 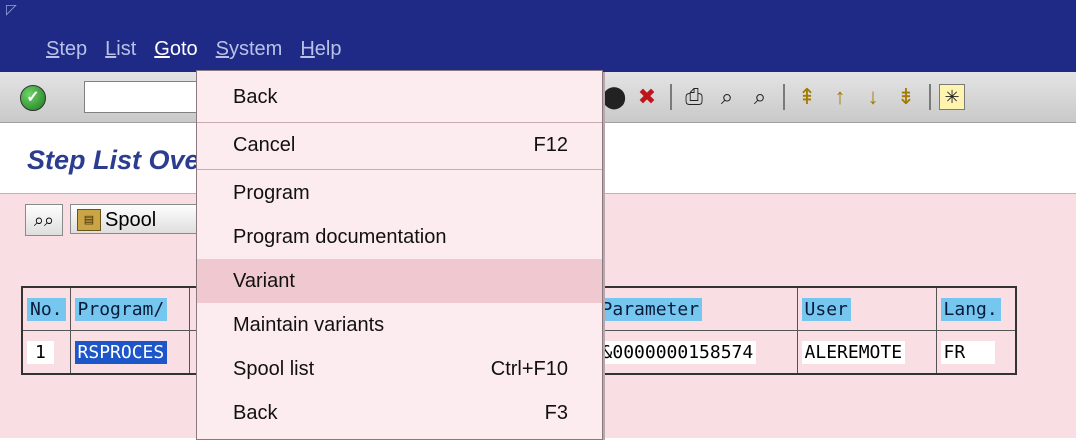 I want to click on menu-step: Step, so click(x=66, y=49).